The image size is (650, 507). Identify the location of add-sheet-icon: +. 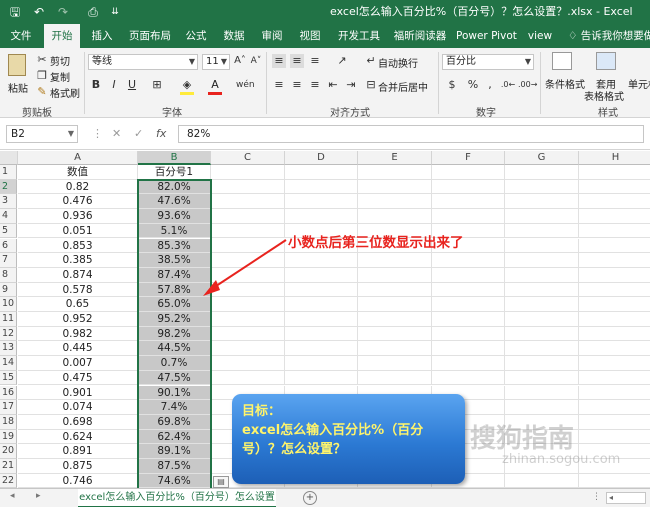
(310, 498).